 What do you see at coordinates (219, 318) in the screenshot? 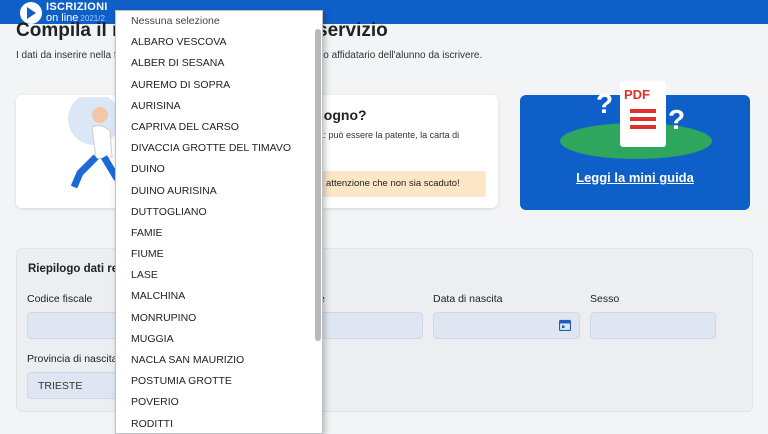
I see `dropdown-option: MONRUPINO` at bounding box center [219, 318].